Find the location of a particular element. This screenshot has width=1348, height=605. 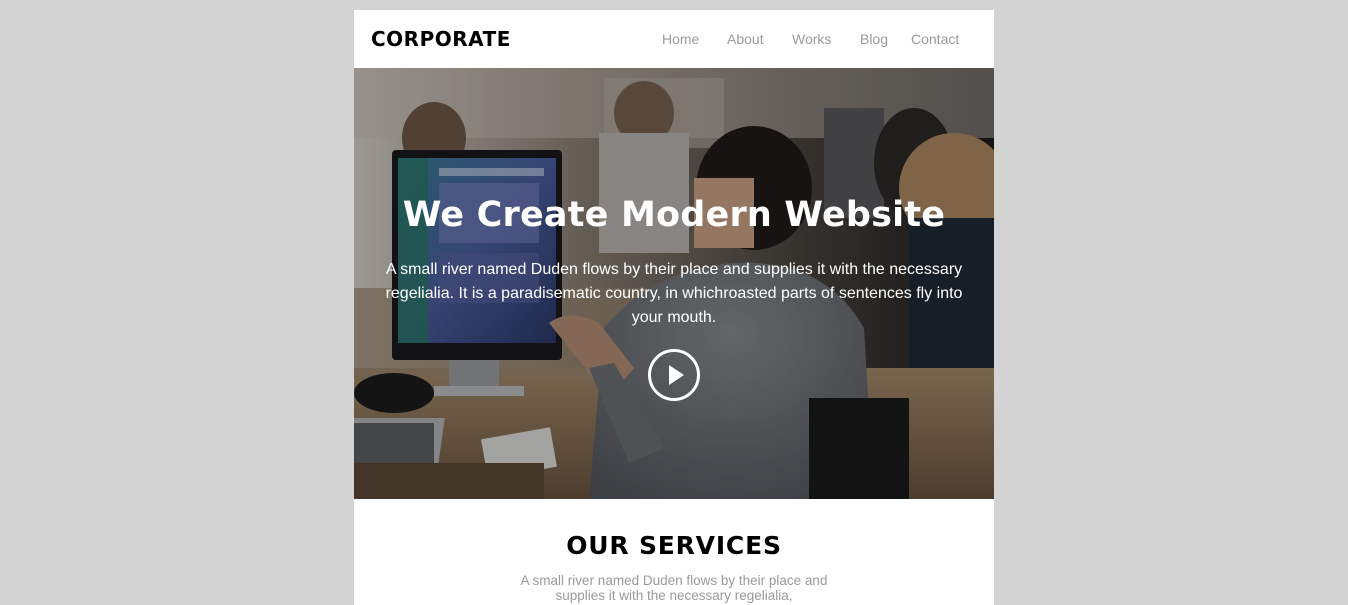

nav-blog-link: Blog is located at coordinates (874, 39).